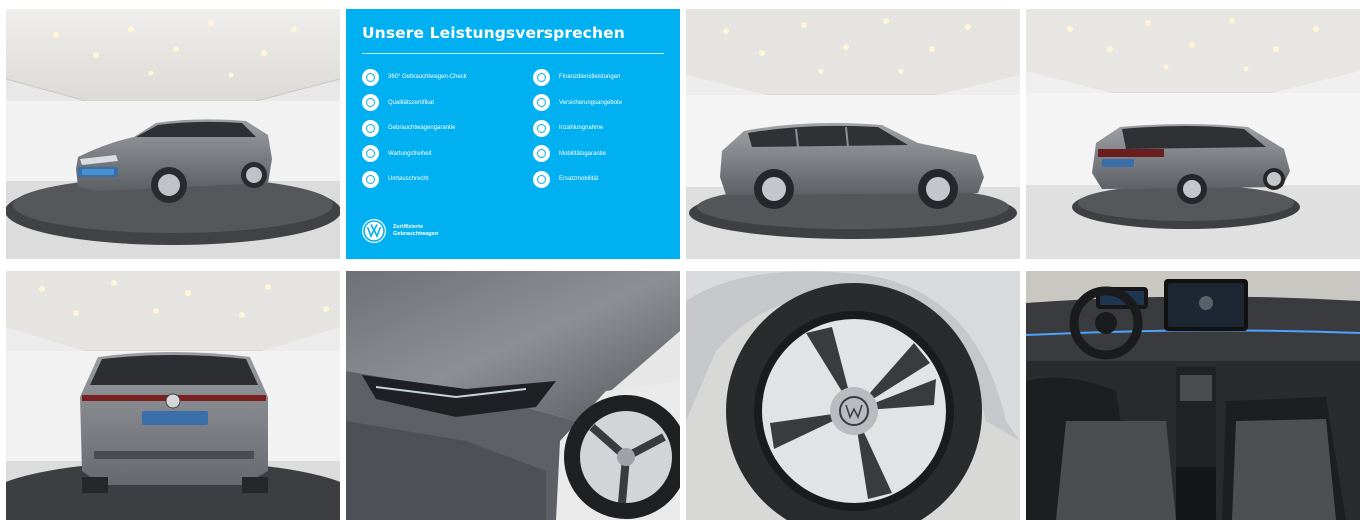 The width and height of the screenshot is (1365, 520). I want to click on promise-item-exchange: Umtauschrecht, so click(447, 179).